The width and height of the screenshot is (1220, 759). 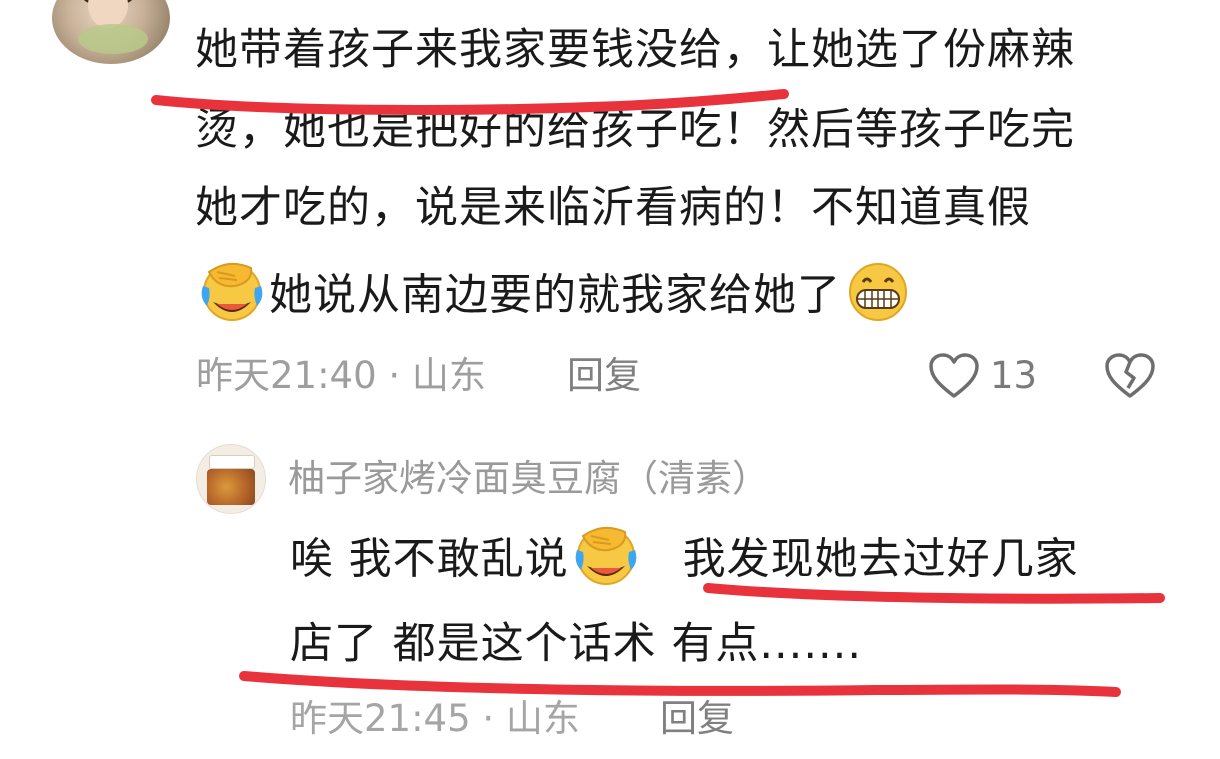 I want to click on reply-button: 回复, so click(x=604, y=376).